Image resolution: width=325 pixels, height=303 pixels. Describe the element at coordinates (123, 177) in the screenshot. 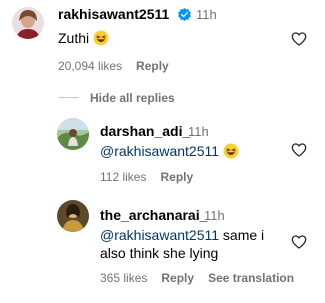

I see `like-count: 112 likes` at that location.